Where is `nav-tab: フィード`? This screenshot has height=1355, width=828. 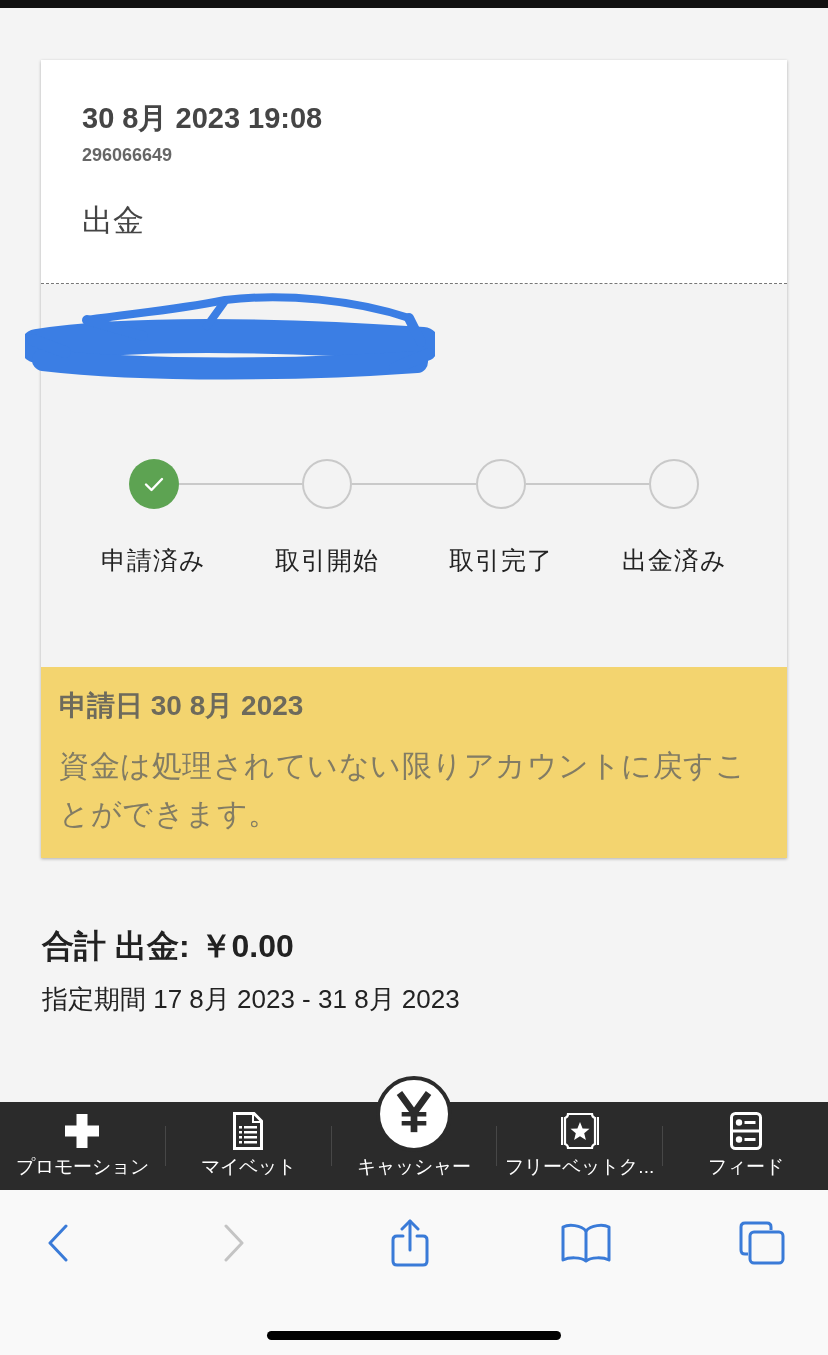
nav-tab: フィード is located at coordinates (745, 1146).